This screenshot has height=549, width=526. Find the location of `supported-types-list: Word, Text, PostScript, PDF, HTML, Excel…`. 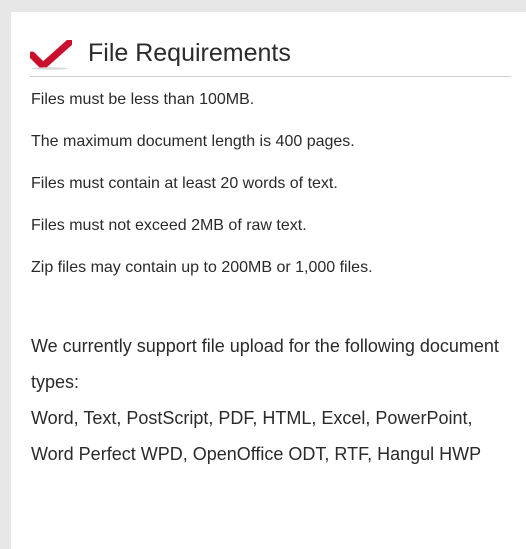

supported-types-list: Word, Text, PostScript, PDF, HTML, Excel… is located at coordinates (256, 436).